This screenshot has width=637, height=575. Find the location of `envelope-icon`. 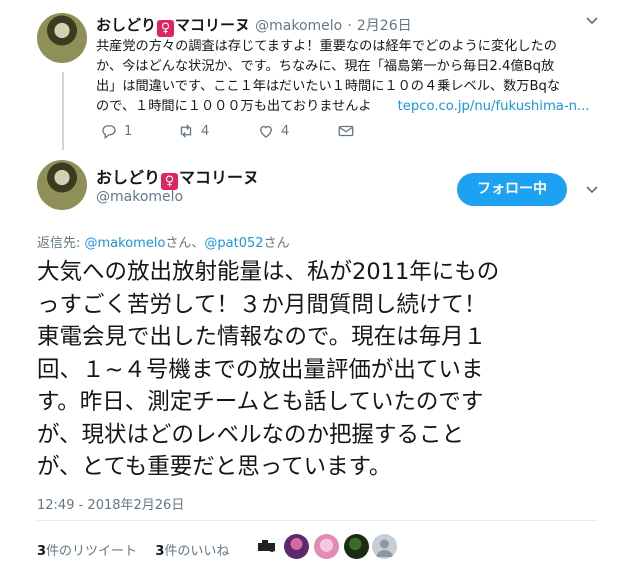

envelope-icon is located at coordinates (346, 131).